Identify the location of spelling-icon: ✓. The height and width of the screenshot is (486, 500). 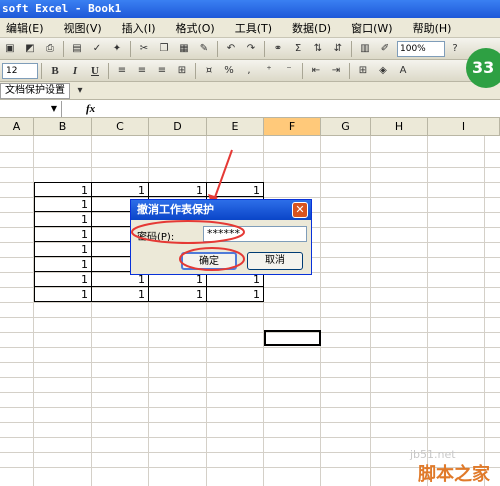
(97, 49).